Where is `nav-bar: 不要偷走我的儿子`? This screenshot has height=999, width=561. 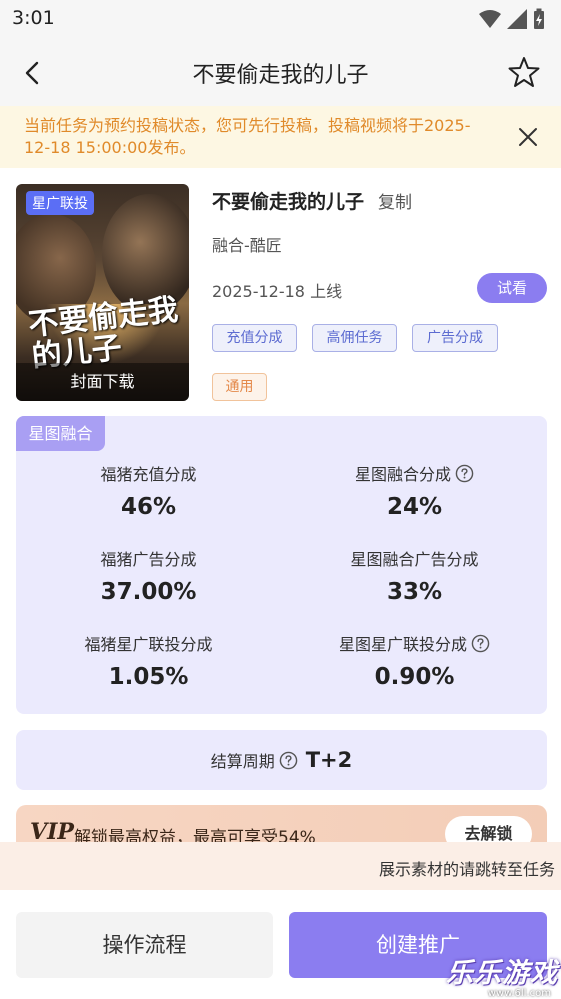 nav-bar: 不要偷走我的儿子 is located at coordinates (280, 72).